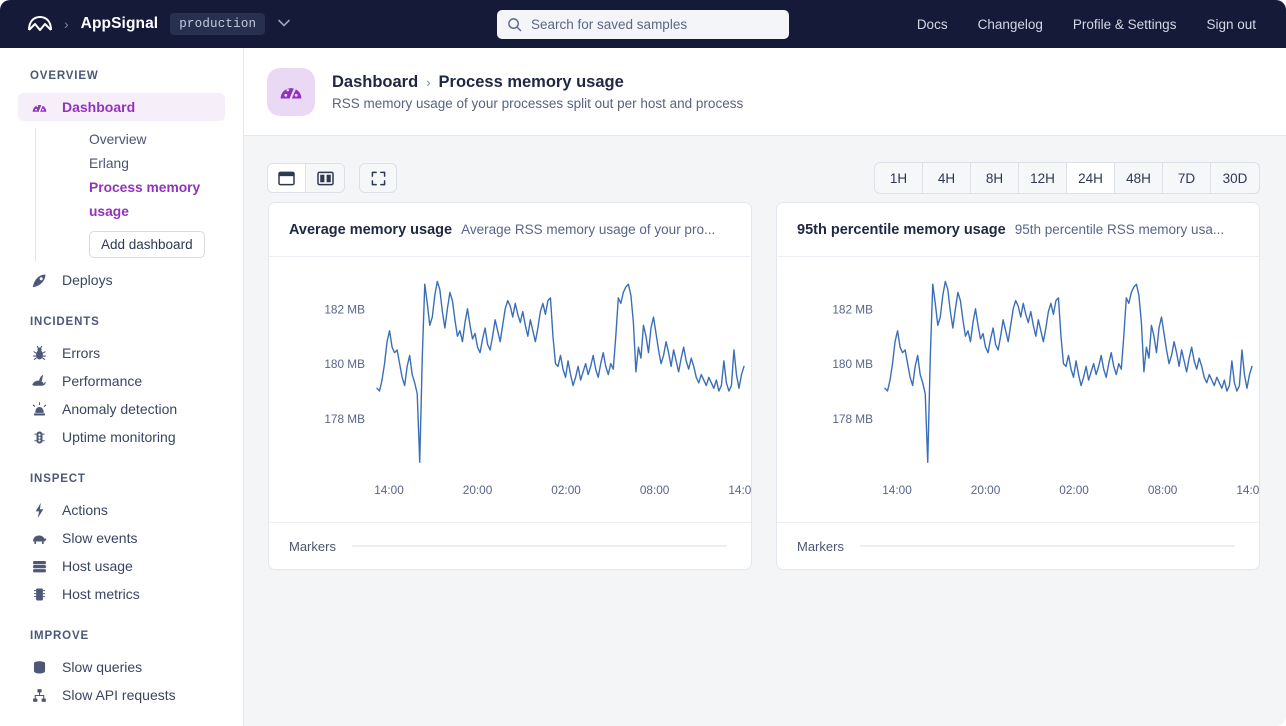 The height and width of the screenshot is (726, 1286). What do you see at coordinates (101, 594) in the screenshot?
I see `sidebar-item-label: Host metrics` at bounding box center [101, 594].